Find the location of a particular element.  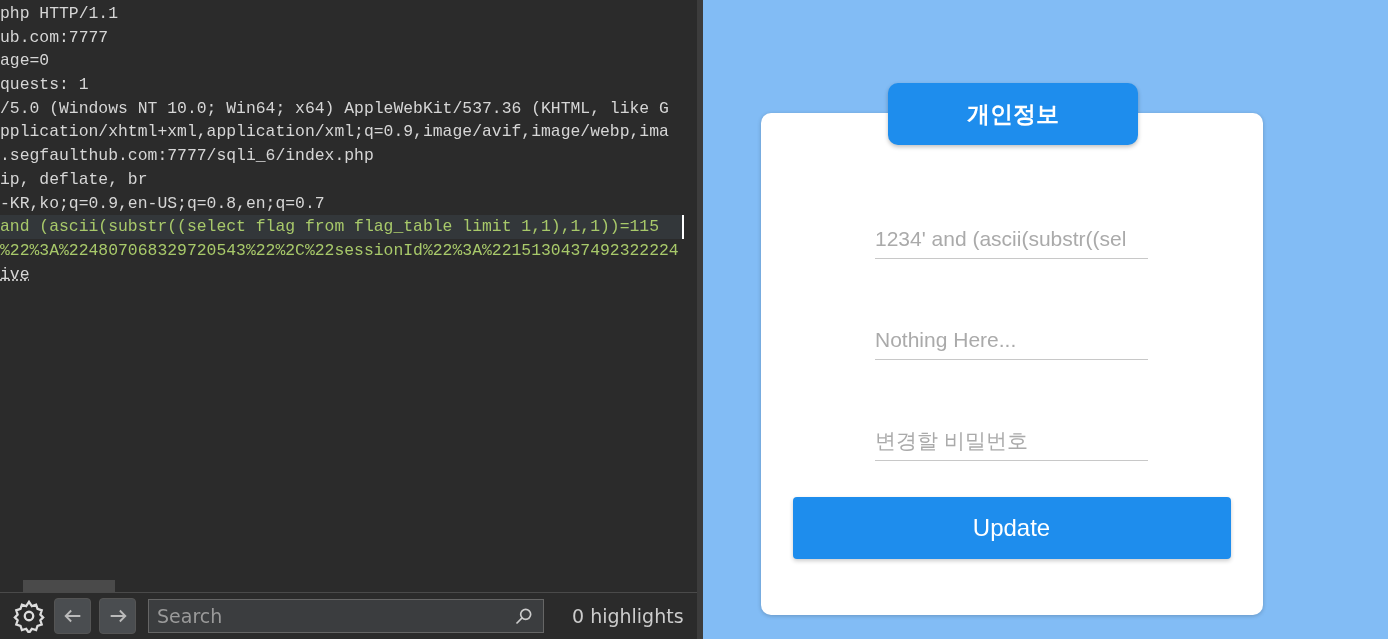

back-button is located at coordinates (72, 616).